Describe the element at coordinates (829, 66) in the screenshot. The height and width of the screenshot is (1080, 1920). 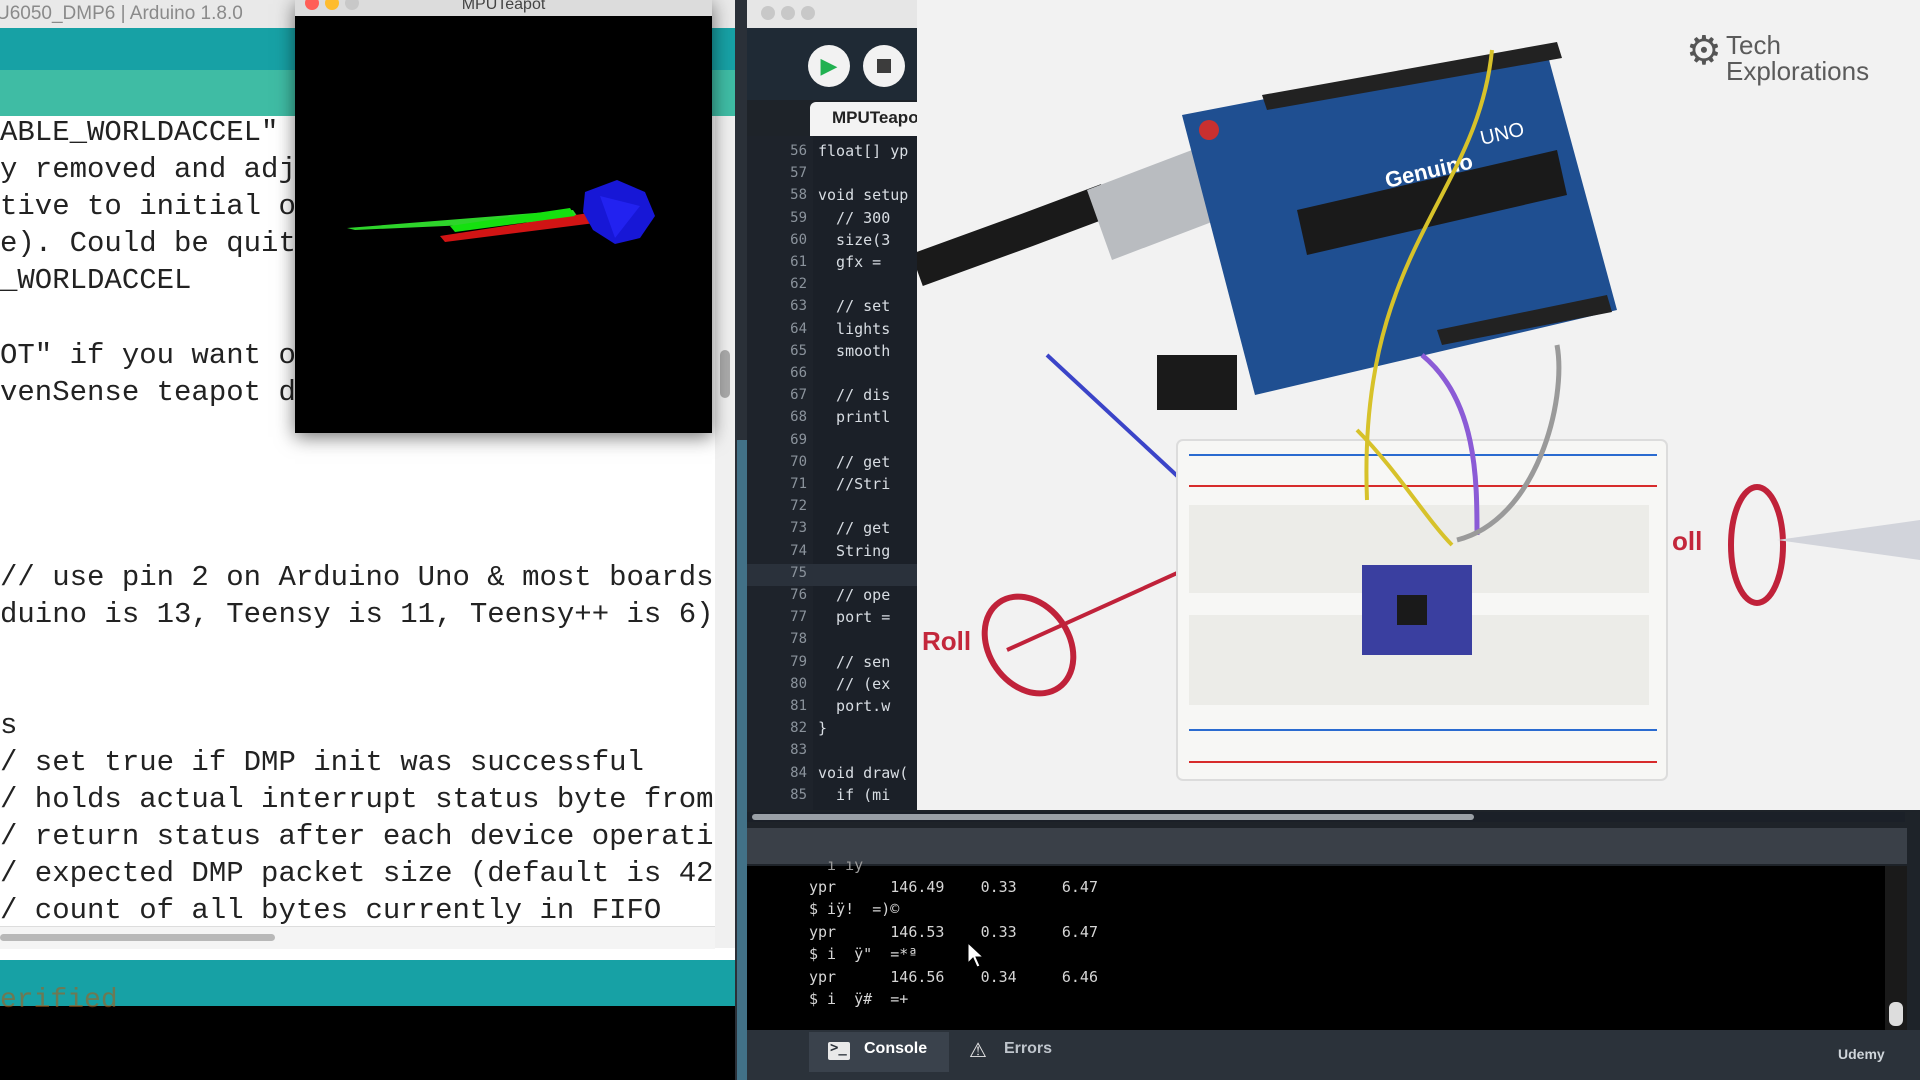
I see `play-icon: ▶` at that location.